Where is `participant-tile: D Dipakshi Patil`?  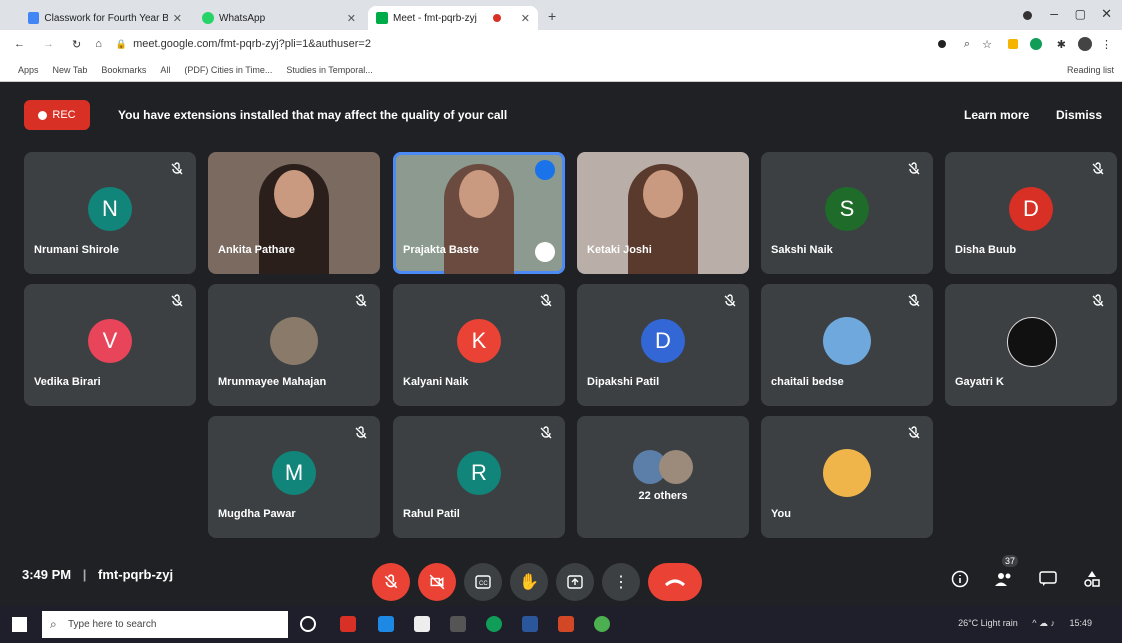 participant-tile: D Dipakshi Patil is located at coordinates (663, 345).